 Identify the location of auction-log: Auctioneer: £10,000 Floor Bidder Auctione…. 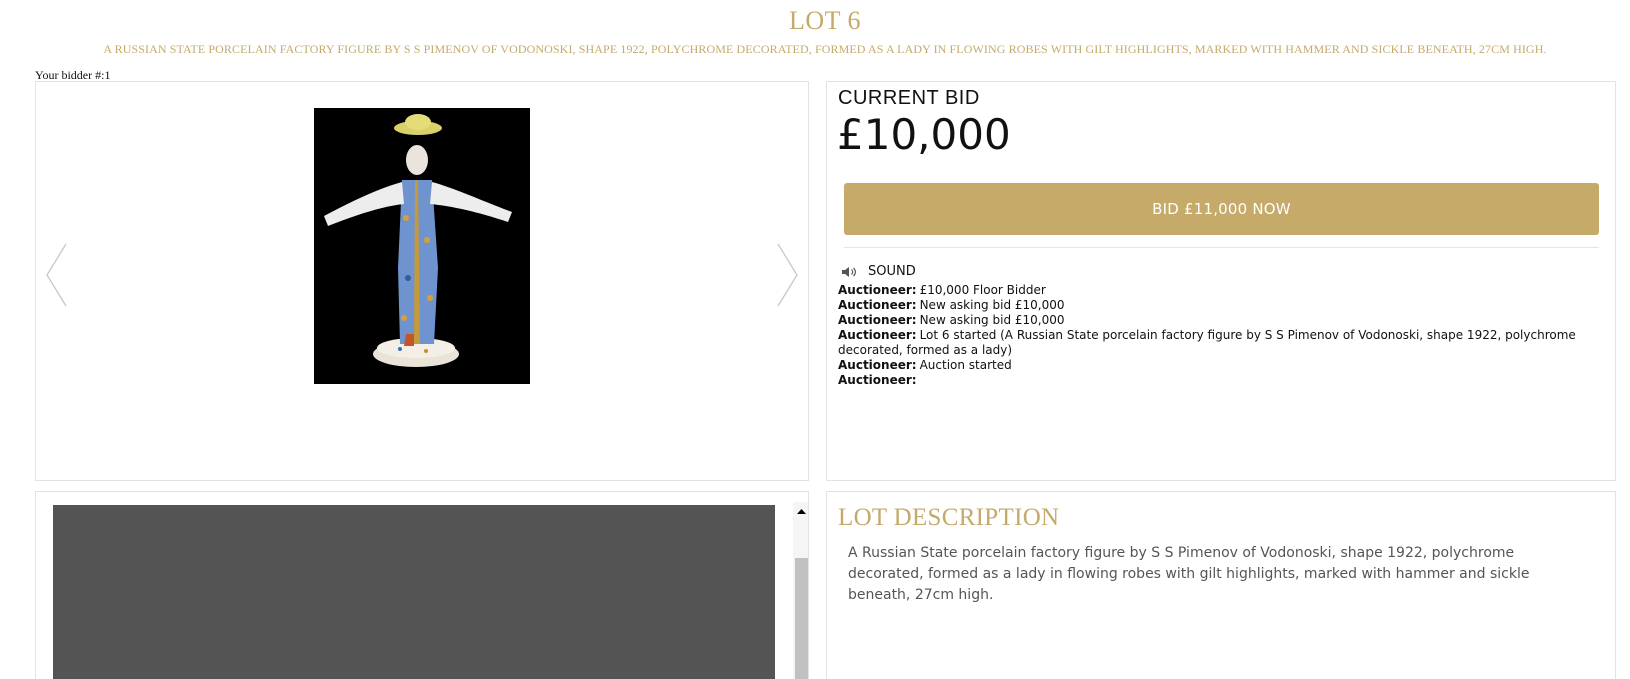
(1218, 335).